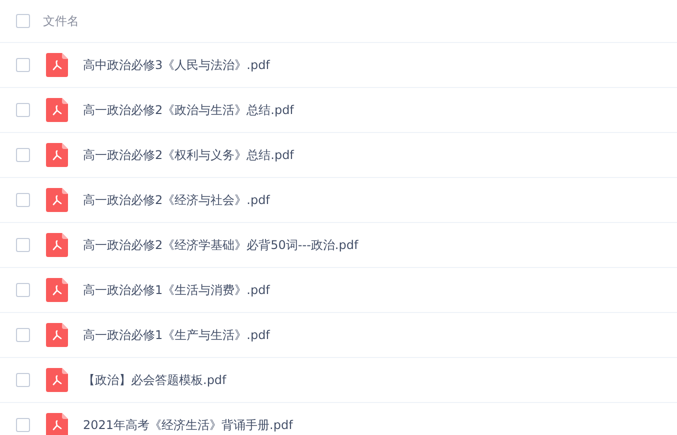 The image size is (677, 435). Describe the element at coordinates (188, 425) in the screenshot. I see `file-name: 2021年高考《经济生活》背诵手册.pdf` at that location.